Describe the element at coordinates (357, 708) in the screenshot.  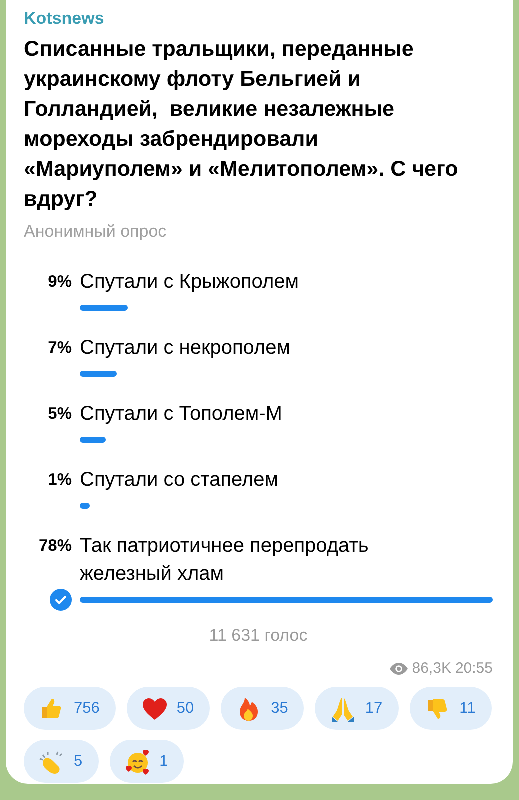
I see `reaction-button: 17` at that location.